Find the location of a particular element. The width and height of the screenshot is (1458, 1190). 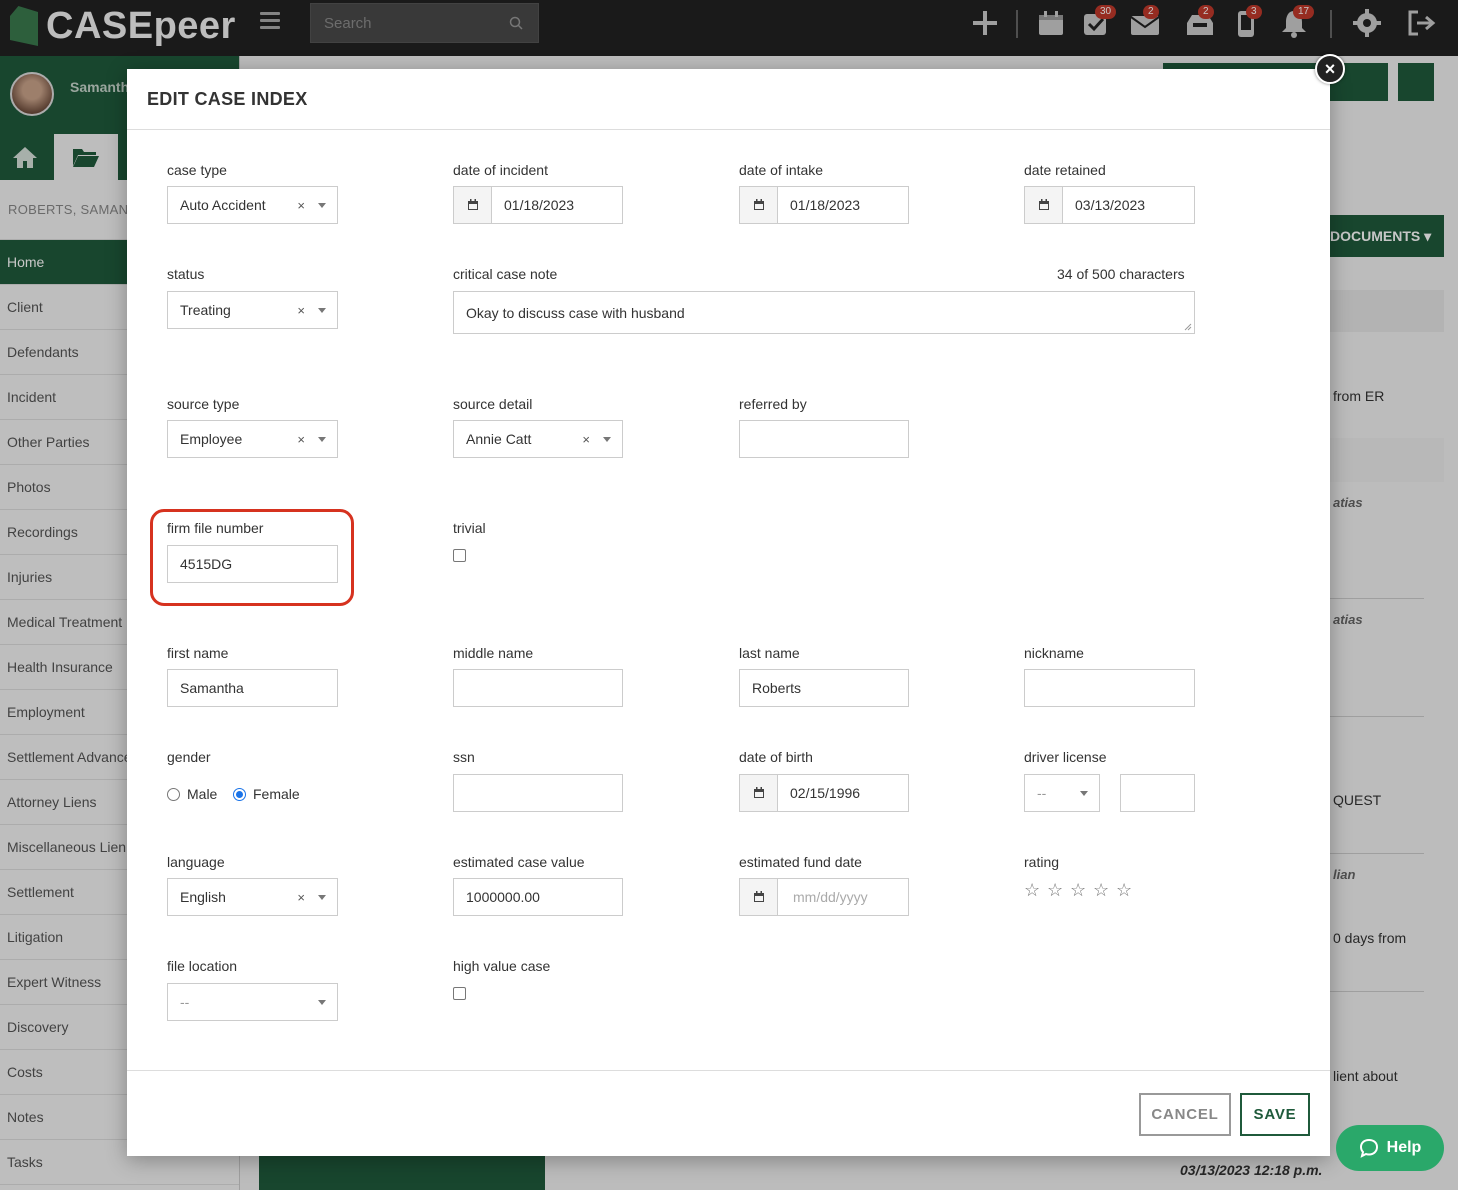

source-type-label: source type is located at coordinates (203, 404).